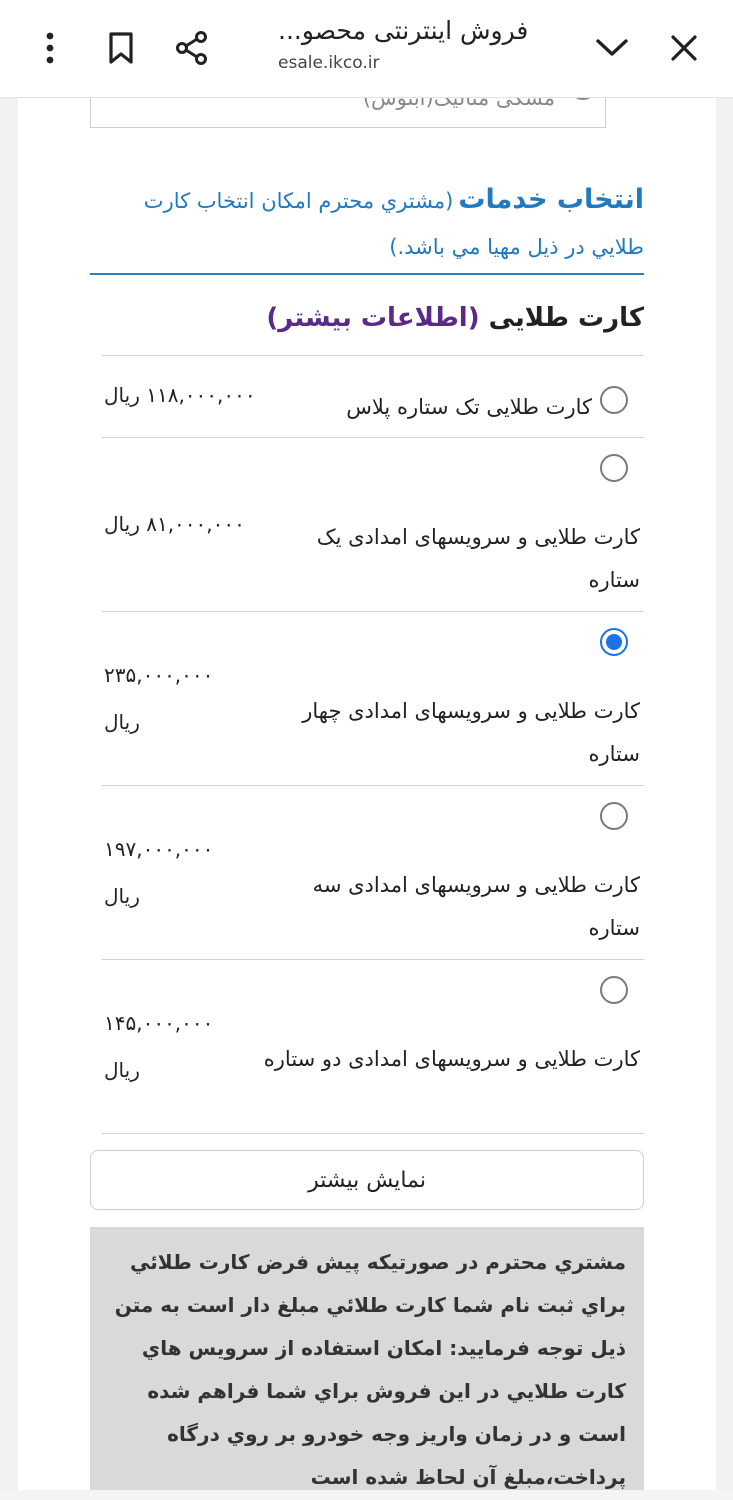  I want to click on option-name: کارت طلایی تک ستاره پلاس, so click(469, 407).